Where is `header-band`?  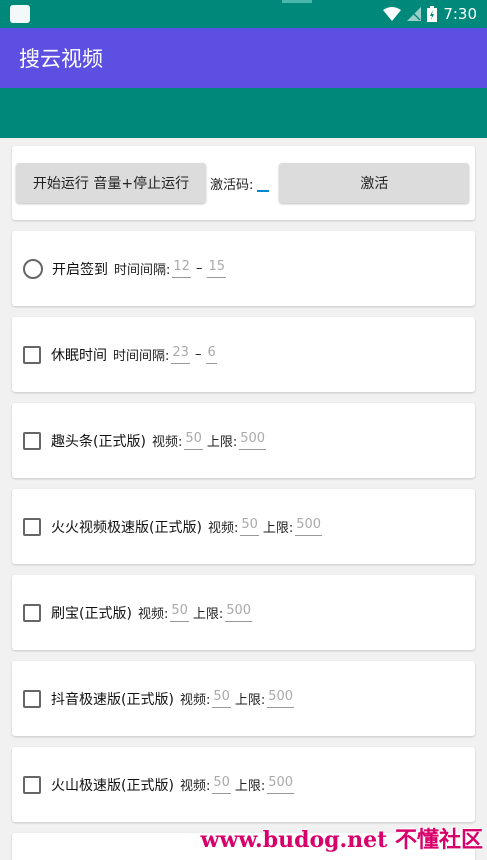 header-band is located at coordinates (243, 113).